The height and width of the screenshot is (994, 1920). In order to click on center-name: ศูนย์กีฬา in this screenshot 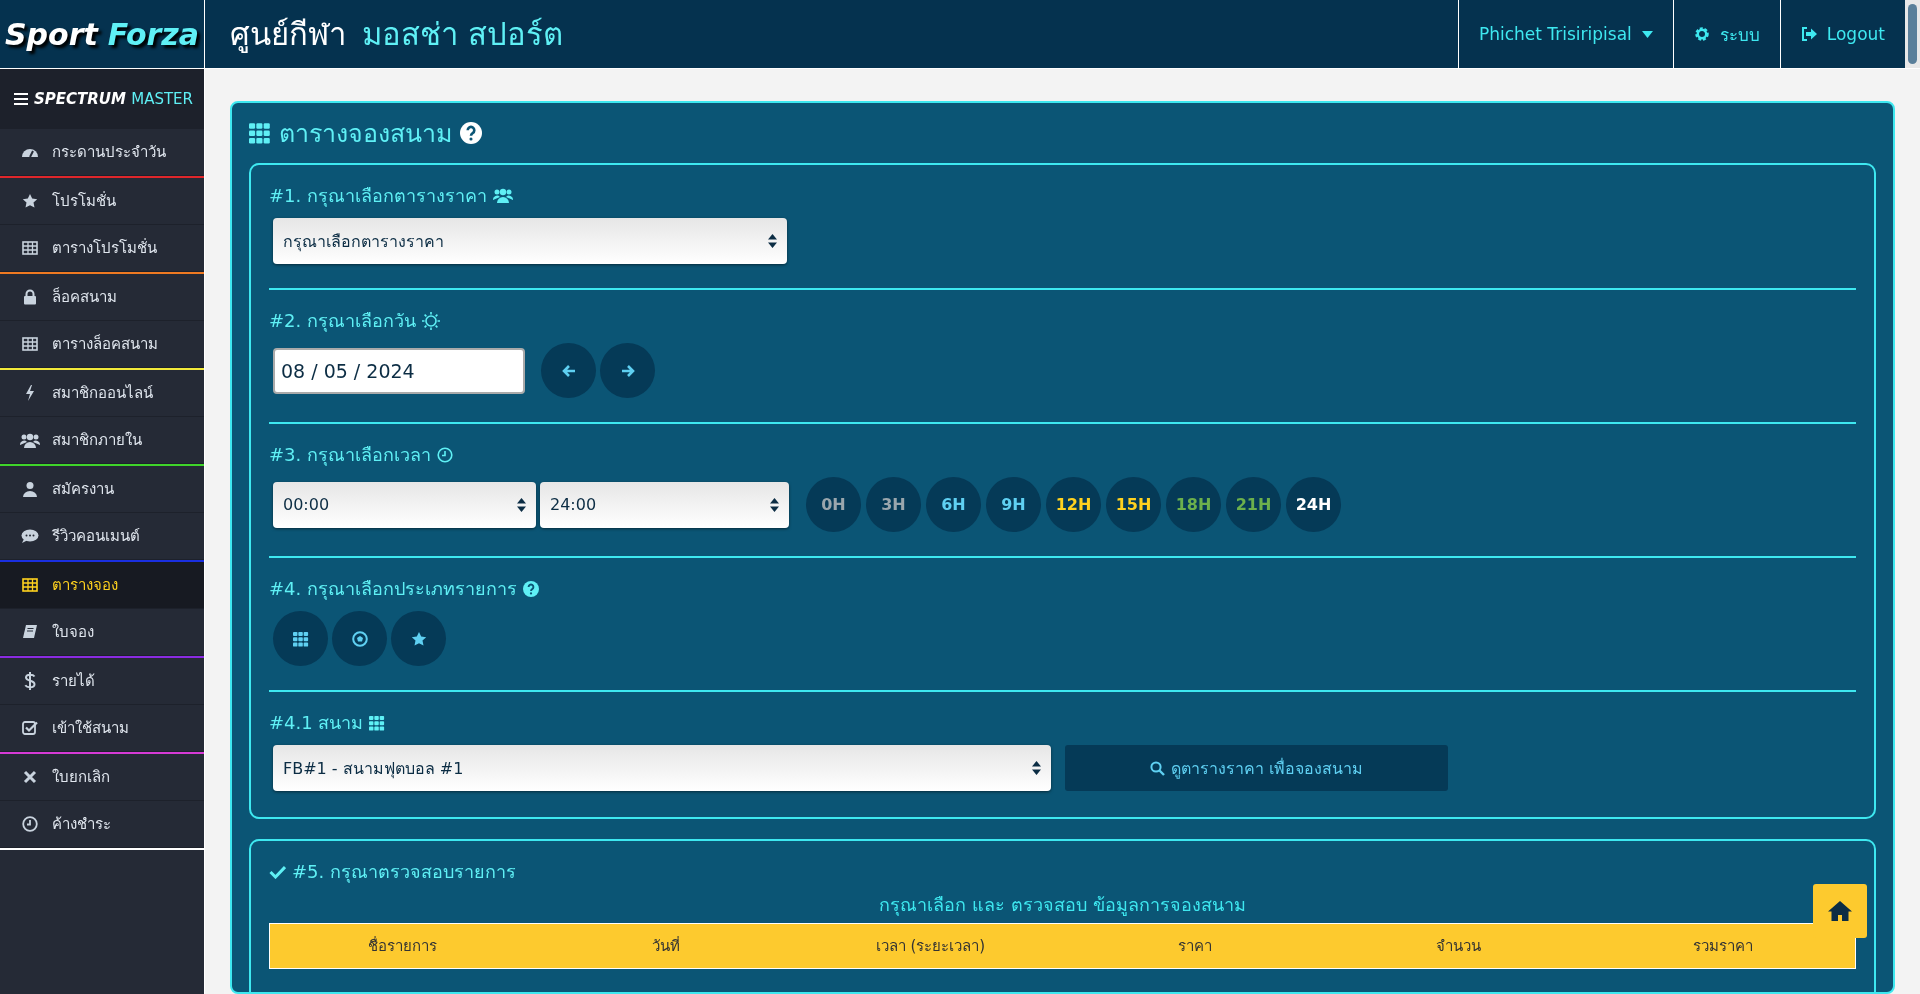, I will do `click(288, 35)`.